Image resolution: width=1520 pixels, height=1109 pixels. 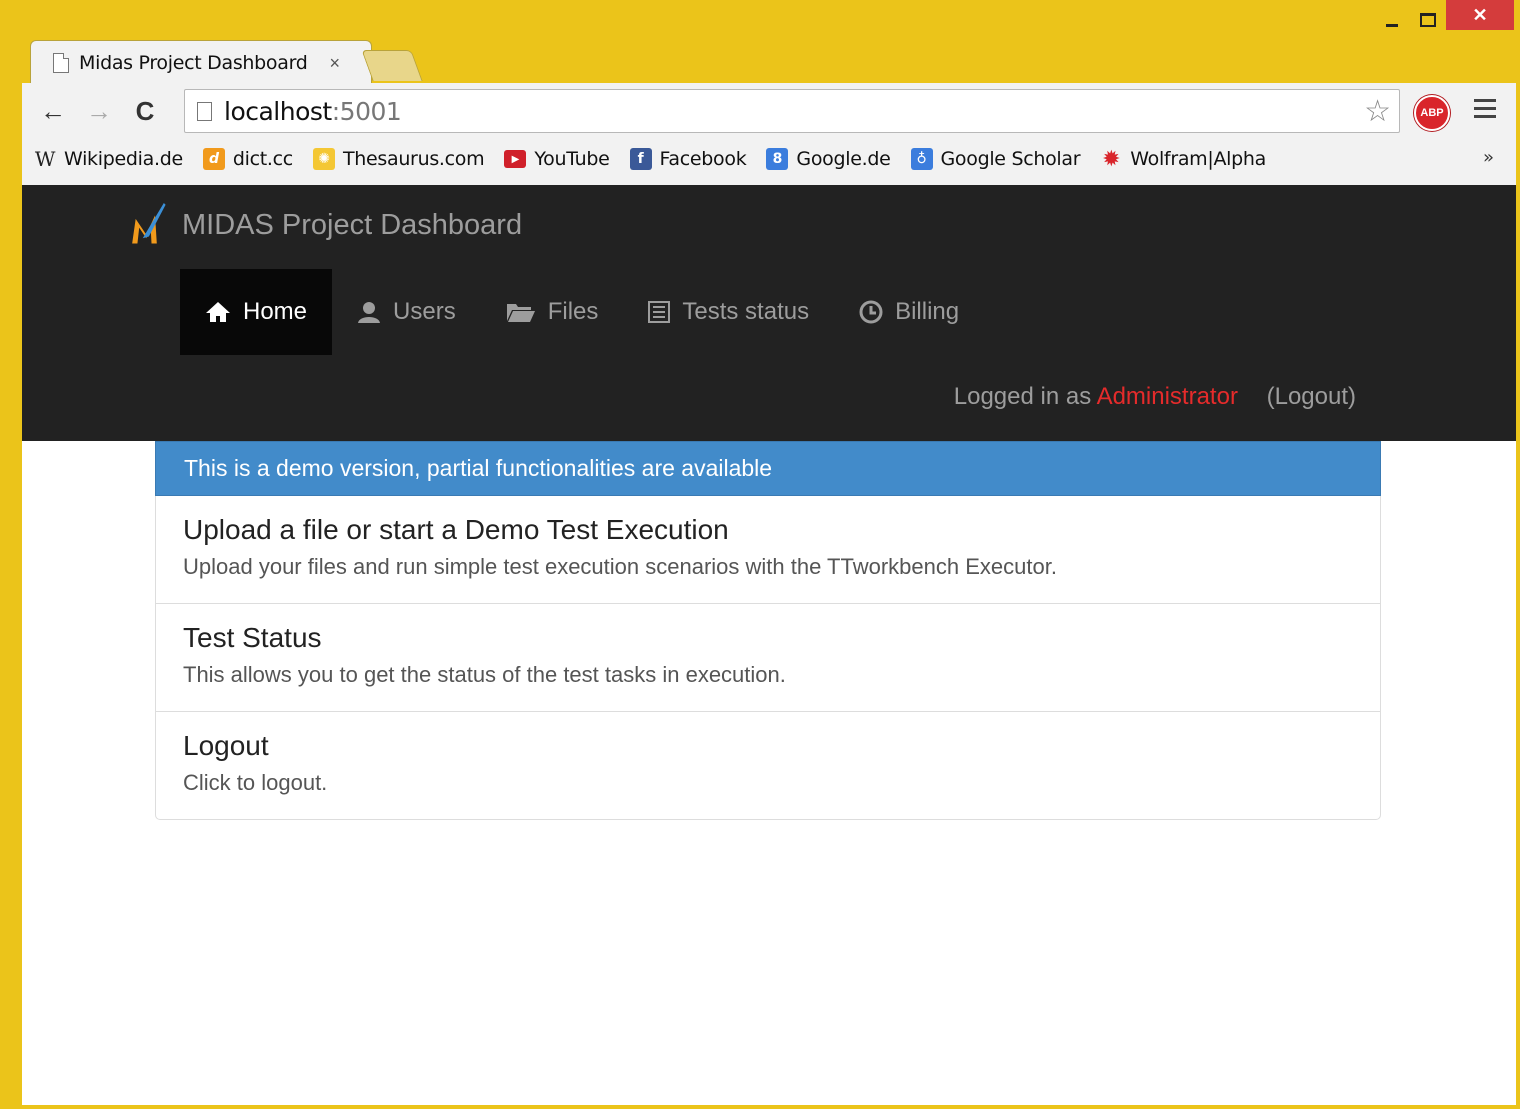 I want to click on logged-in-label: Logged in as, so click(x=1022, y=396).